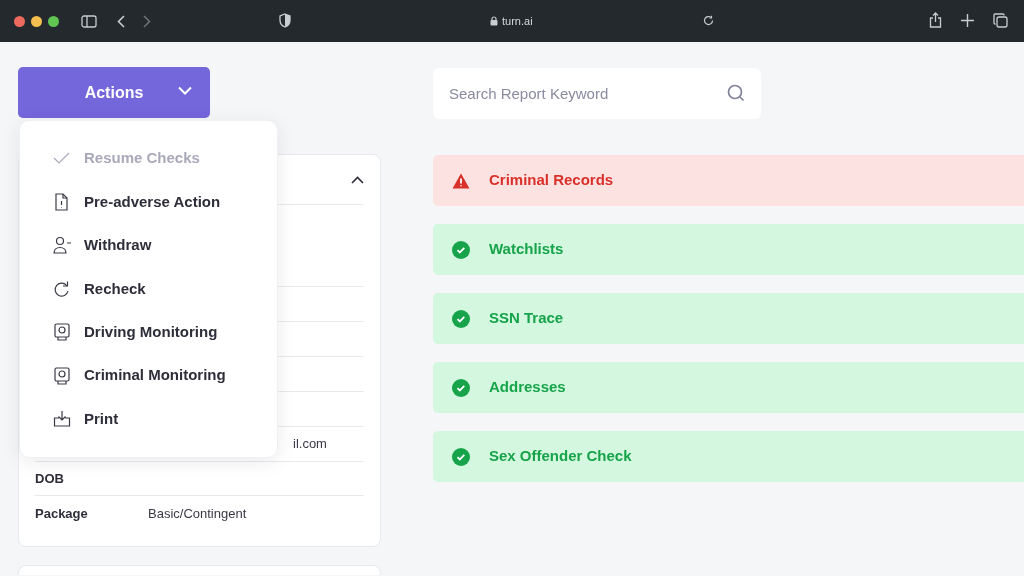 Image resolution: width=1024 pixels, height=576 pixels. I want to click on back-icon, so click(121, 21).